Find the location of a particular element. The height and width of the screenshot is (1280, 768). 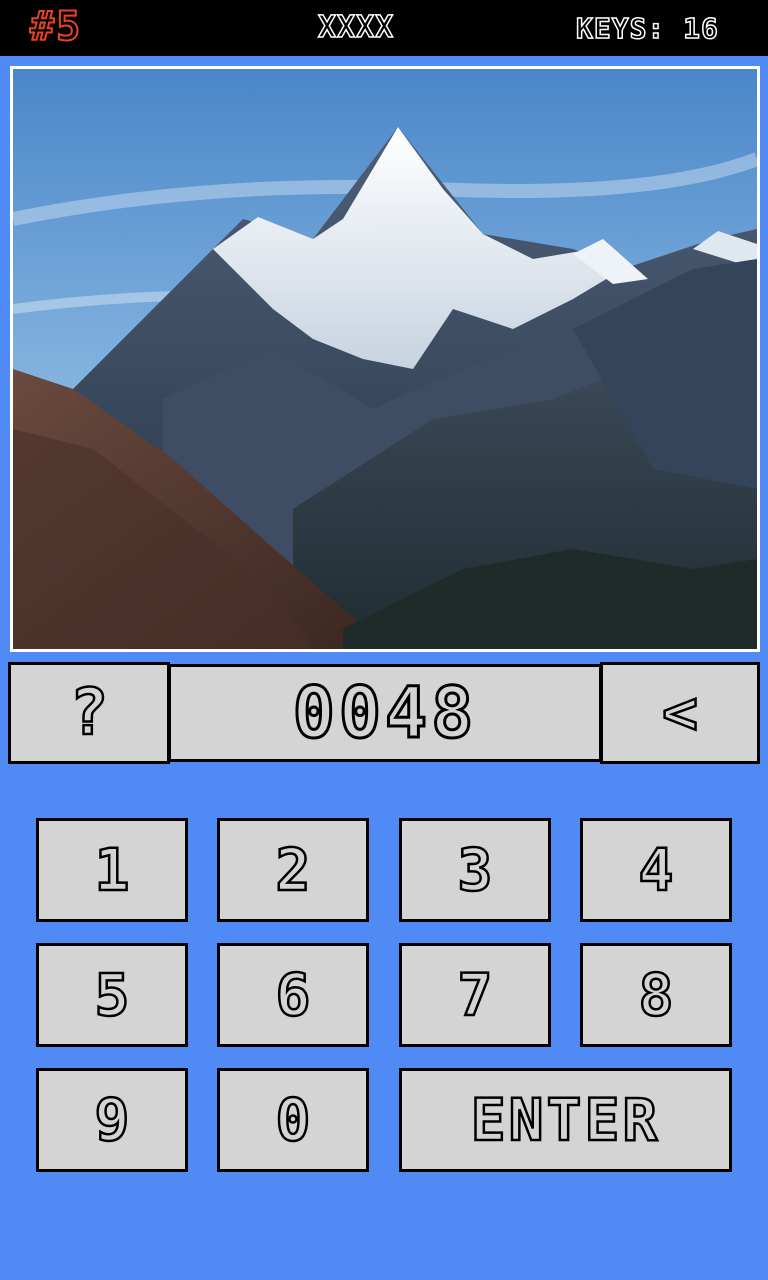

backspace-button: < is located at coordinates (680, 713).